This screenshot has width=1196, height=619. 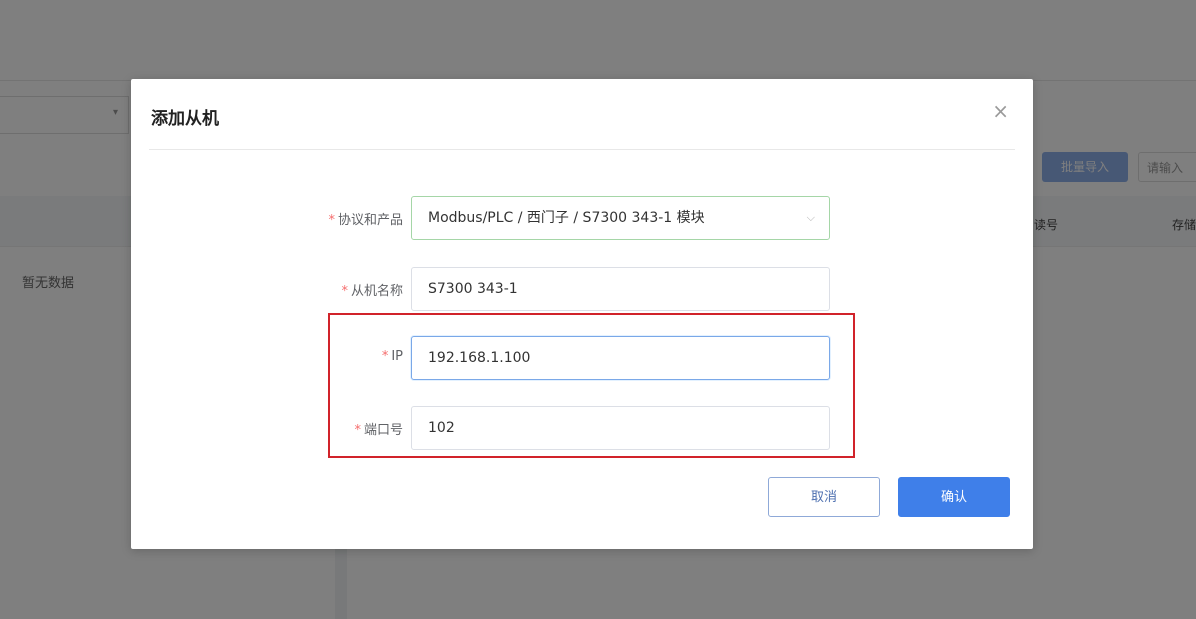 I want to click on protocol-select: Modbus/PLC / 西门子 / S7300 343-1 模块 ⌵, so click(x=620, y=218).